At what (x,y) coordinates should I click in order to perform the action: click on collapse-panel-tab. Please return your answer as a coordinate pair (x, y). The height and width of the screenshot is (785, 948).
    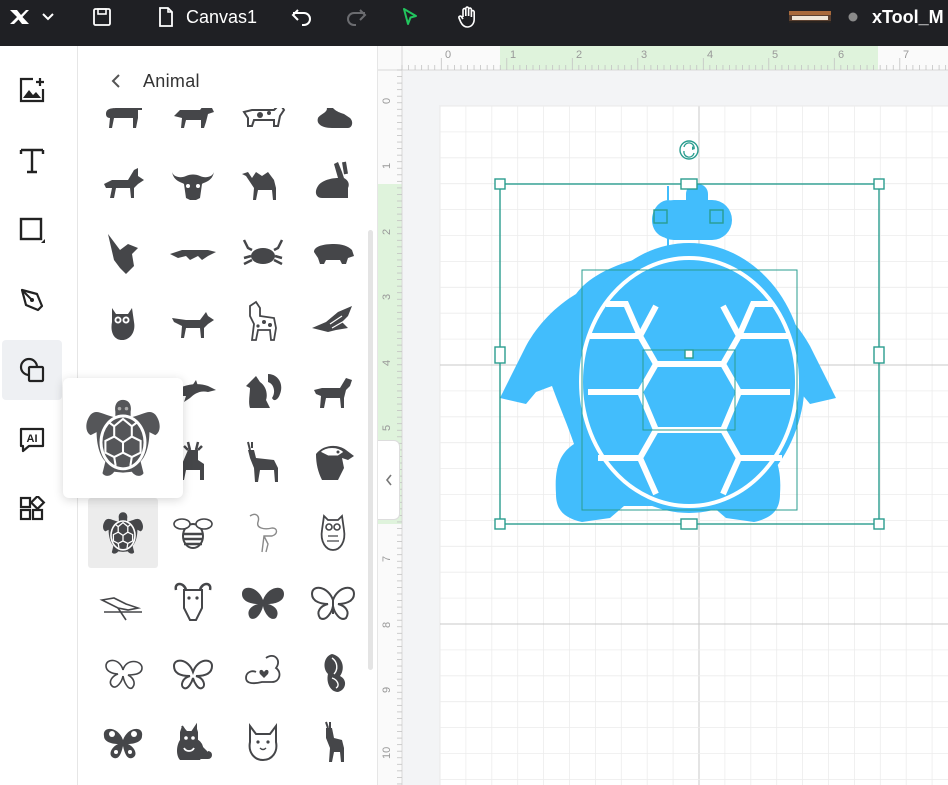
    Looking at the image, I should click on (389, 480).